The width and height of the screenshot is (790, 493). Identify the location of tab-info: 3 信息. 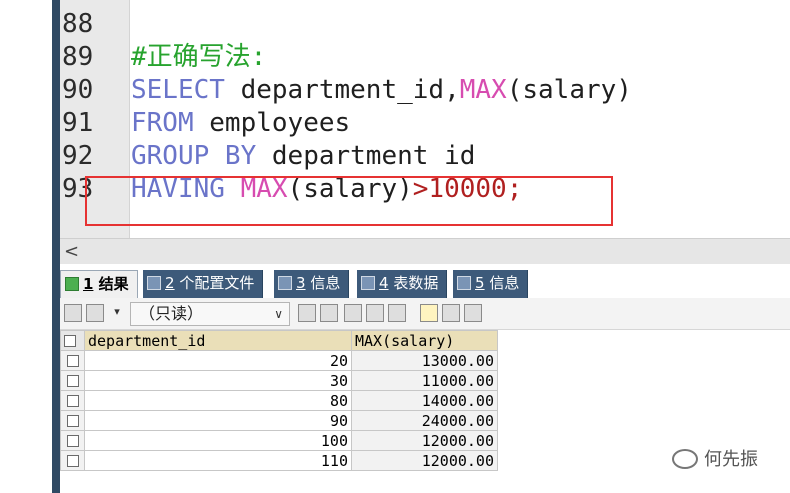
(312, 284).